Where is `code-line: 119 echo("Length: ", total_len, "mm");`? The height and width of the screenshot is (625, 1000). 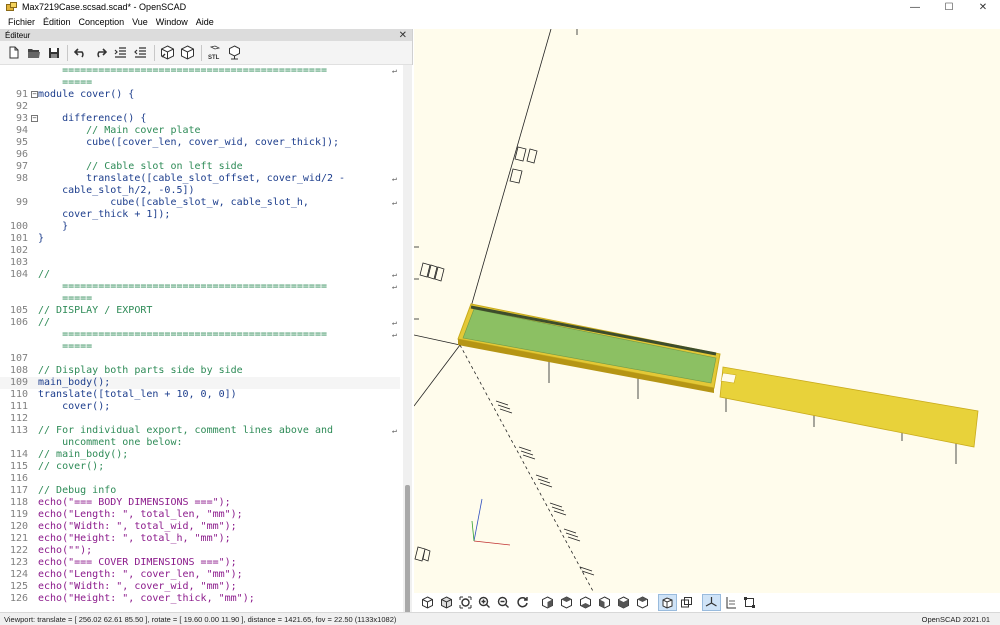 code-line: 119 echo("Length: ", total_len, "mm"); is located at coordinates (200, 515).